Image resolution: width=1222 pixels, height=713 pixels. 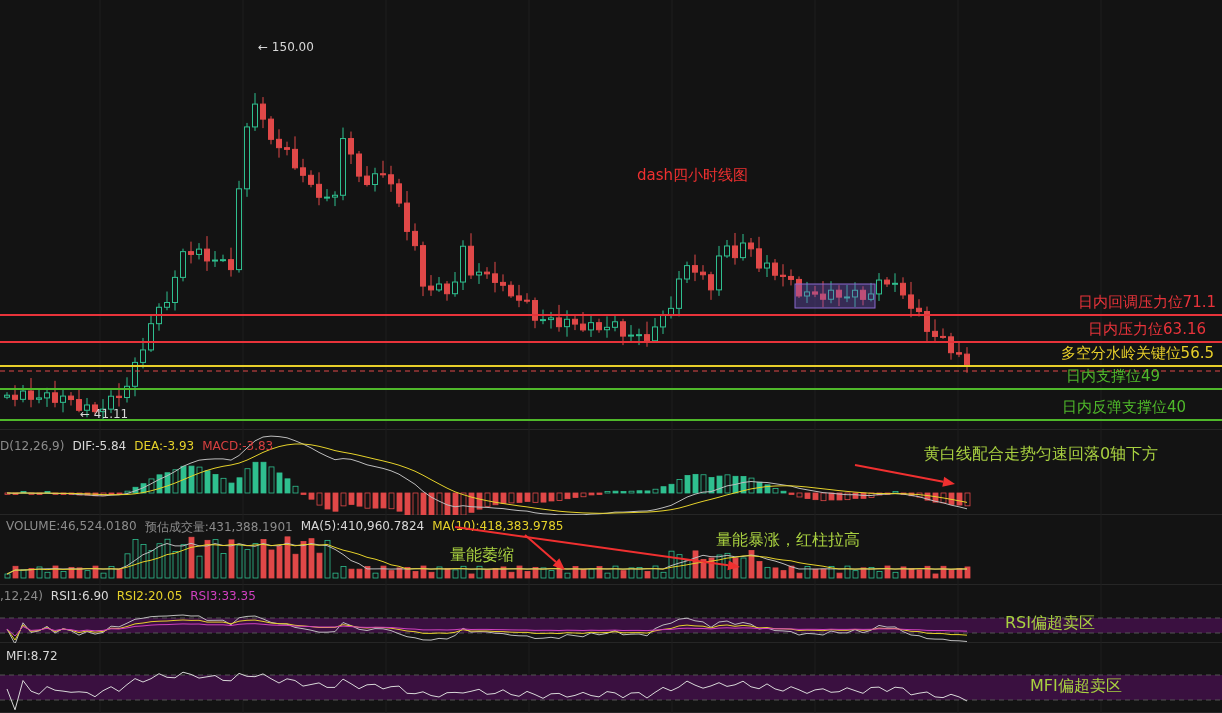 What do you see at coordinates (104, 414) in the screenshot?
I see `price-marker: ← 41.11` at bounding box center [104, 414].